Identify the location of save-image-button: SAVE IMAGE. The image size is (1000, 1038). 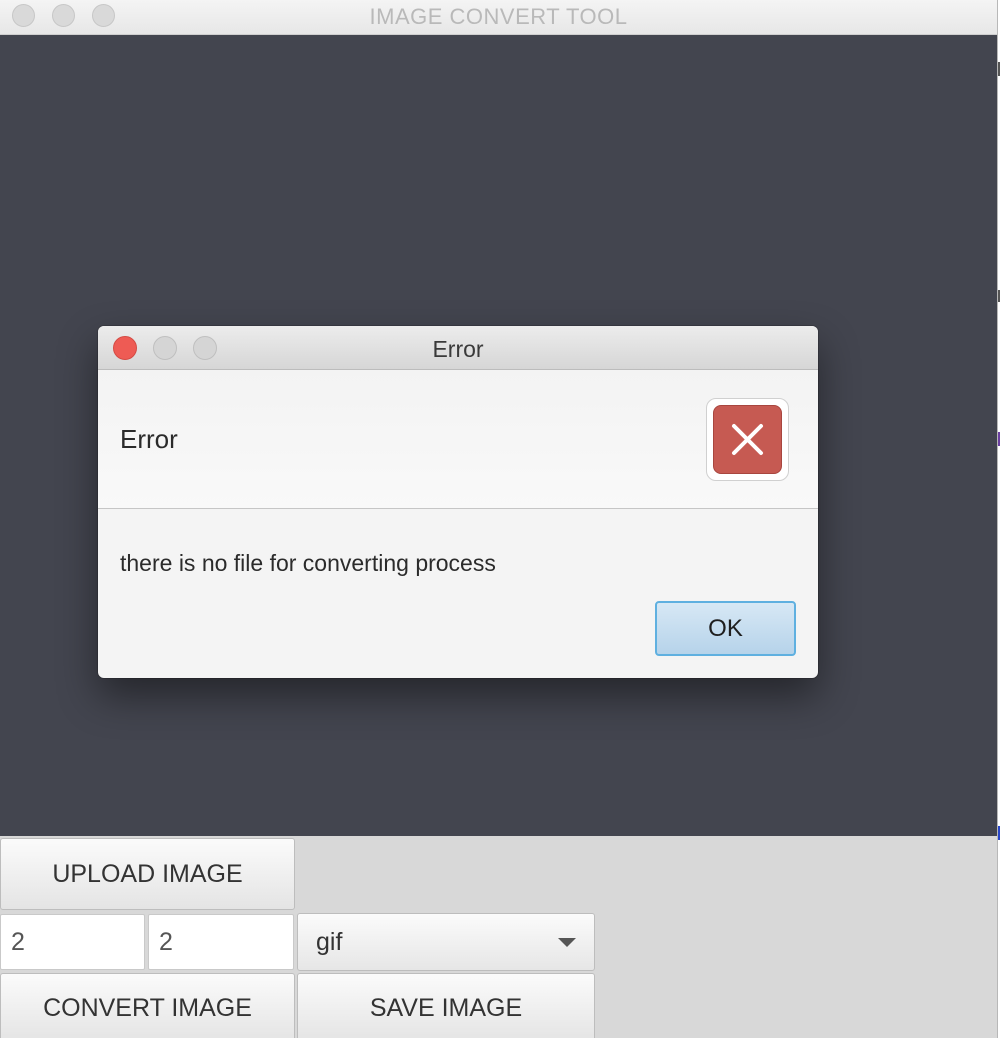
(446, 1005).